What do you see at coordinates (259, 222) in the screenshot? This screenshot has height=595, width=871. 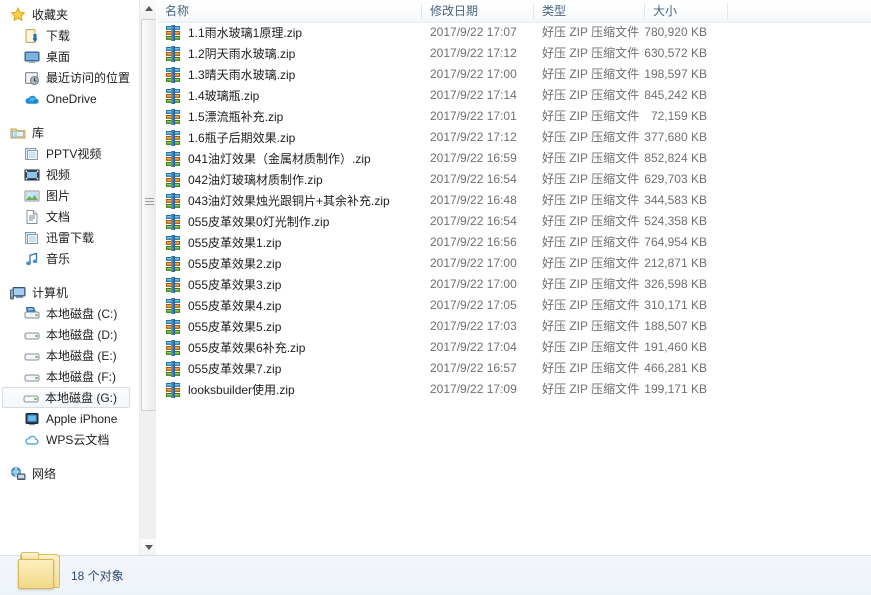 I see `file-name: 055皮革效果0灯光制作.zip` at bounding box center [259, 222].